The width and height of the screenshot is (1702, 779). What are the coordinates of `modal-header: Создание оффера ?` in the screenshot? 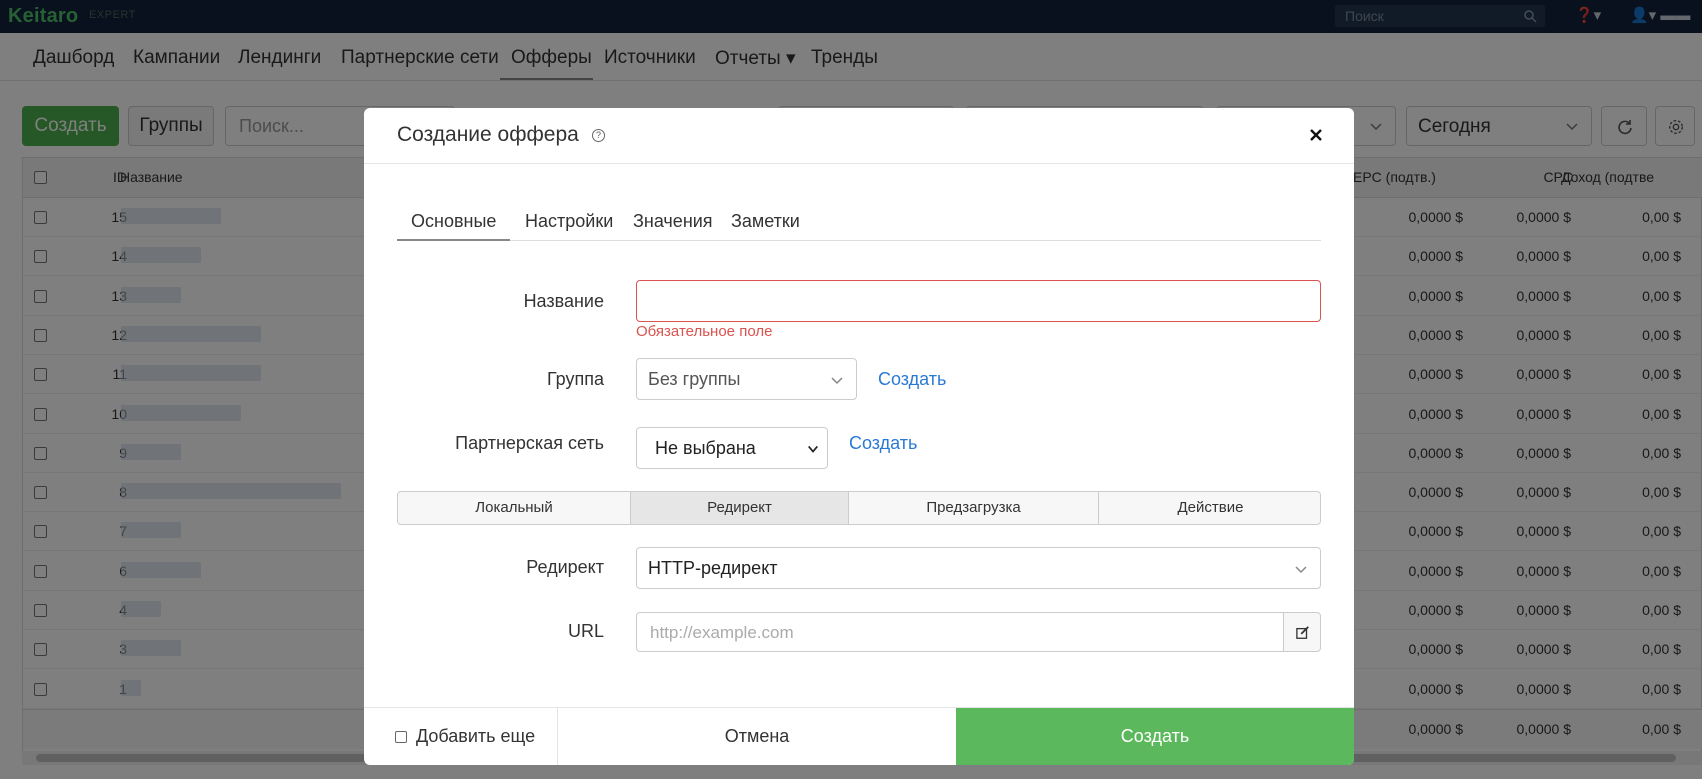 It's located at (859, 136).